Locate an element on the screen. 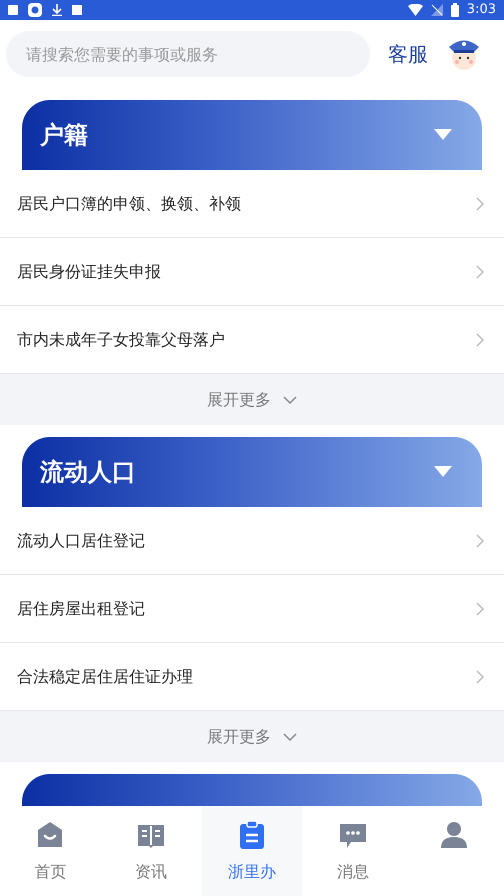 The height and width of the screenshot is (896, 504). nav-tab: 资讯 is located at coordinates (151, 851).